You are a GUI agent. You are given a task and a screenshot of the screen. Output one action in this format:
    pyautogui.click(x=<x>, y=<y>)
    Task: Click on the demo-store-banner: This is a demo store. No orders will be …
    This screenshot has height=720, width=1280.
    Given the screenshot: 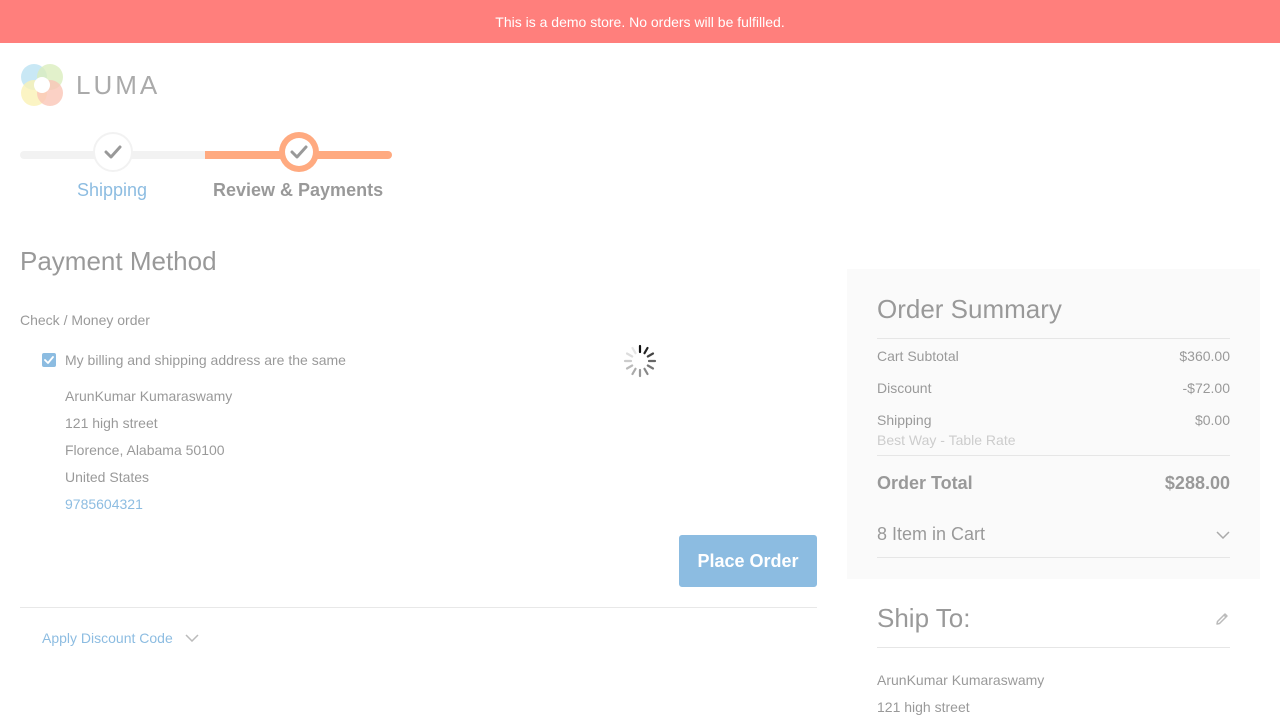 What is the action you would take?
    pyautogui.click(x=640, y=21)
    